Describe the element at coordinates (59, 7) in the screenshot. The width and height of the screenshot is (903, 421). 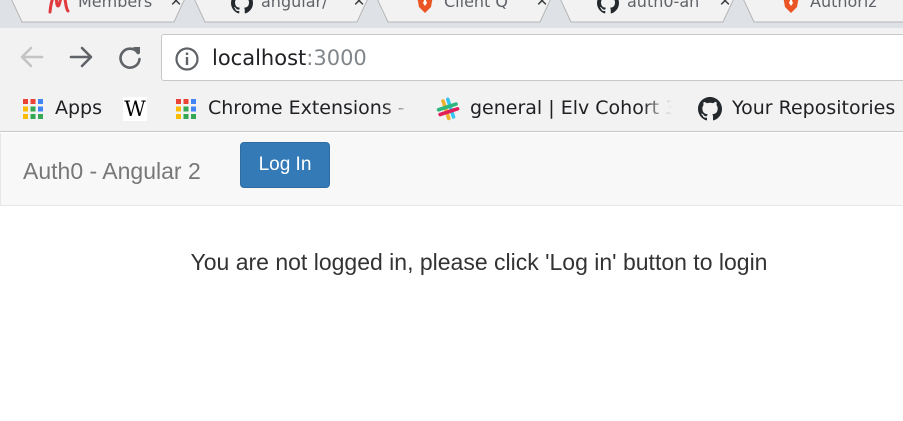
I see `meetup-icon` at that location.